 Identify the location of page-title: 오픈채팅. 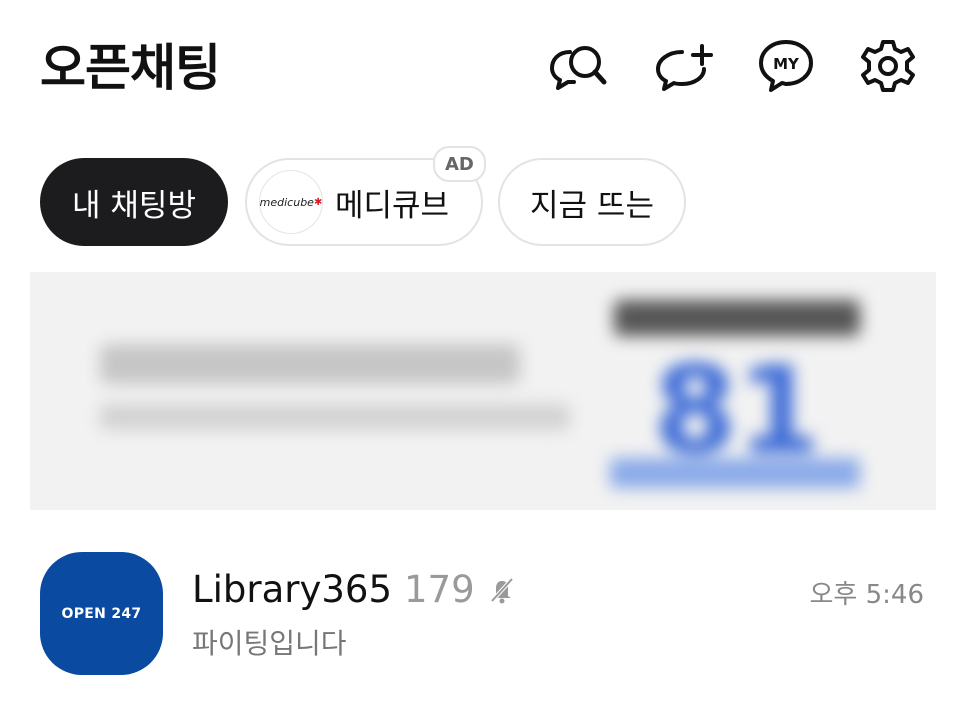
(130, 68).